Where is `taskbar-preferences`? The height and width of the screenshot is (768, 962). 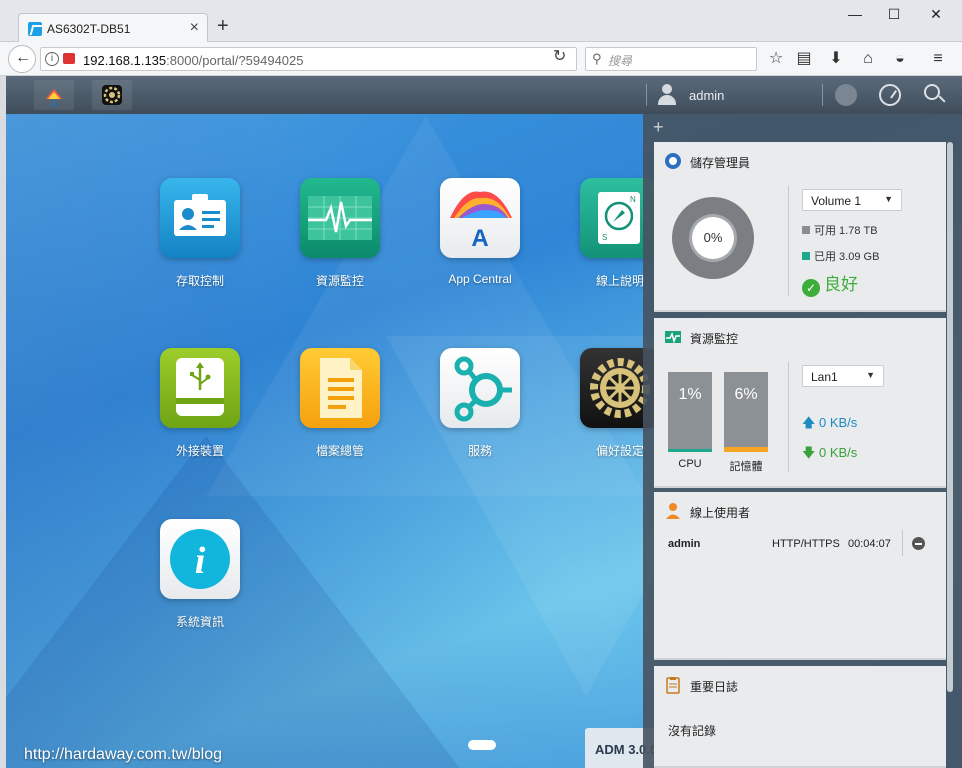
taskbar-preferences is located at coordinates (112, 95).